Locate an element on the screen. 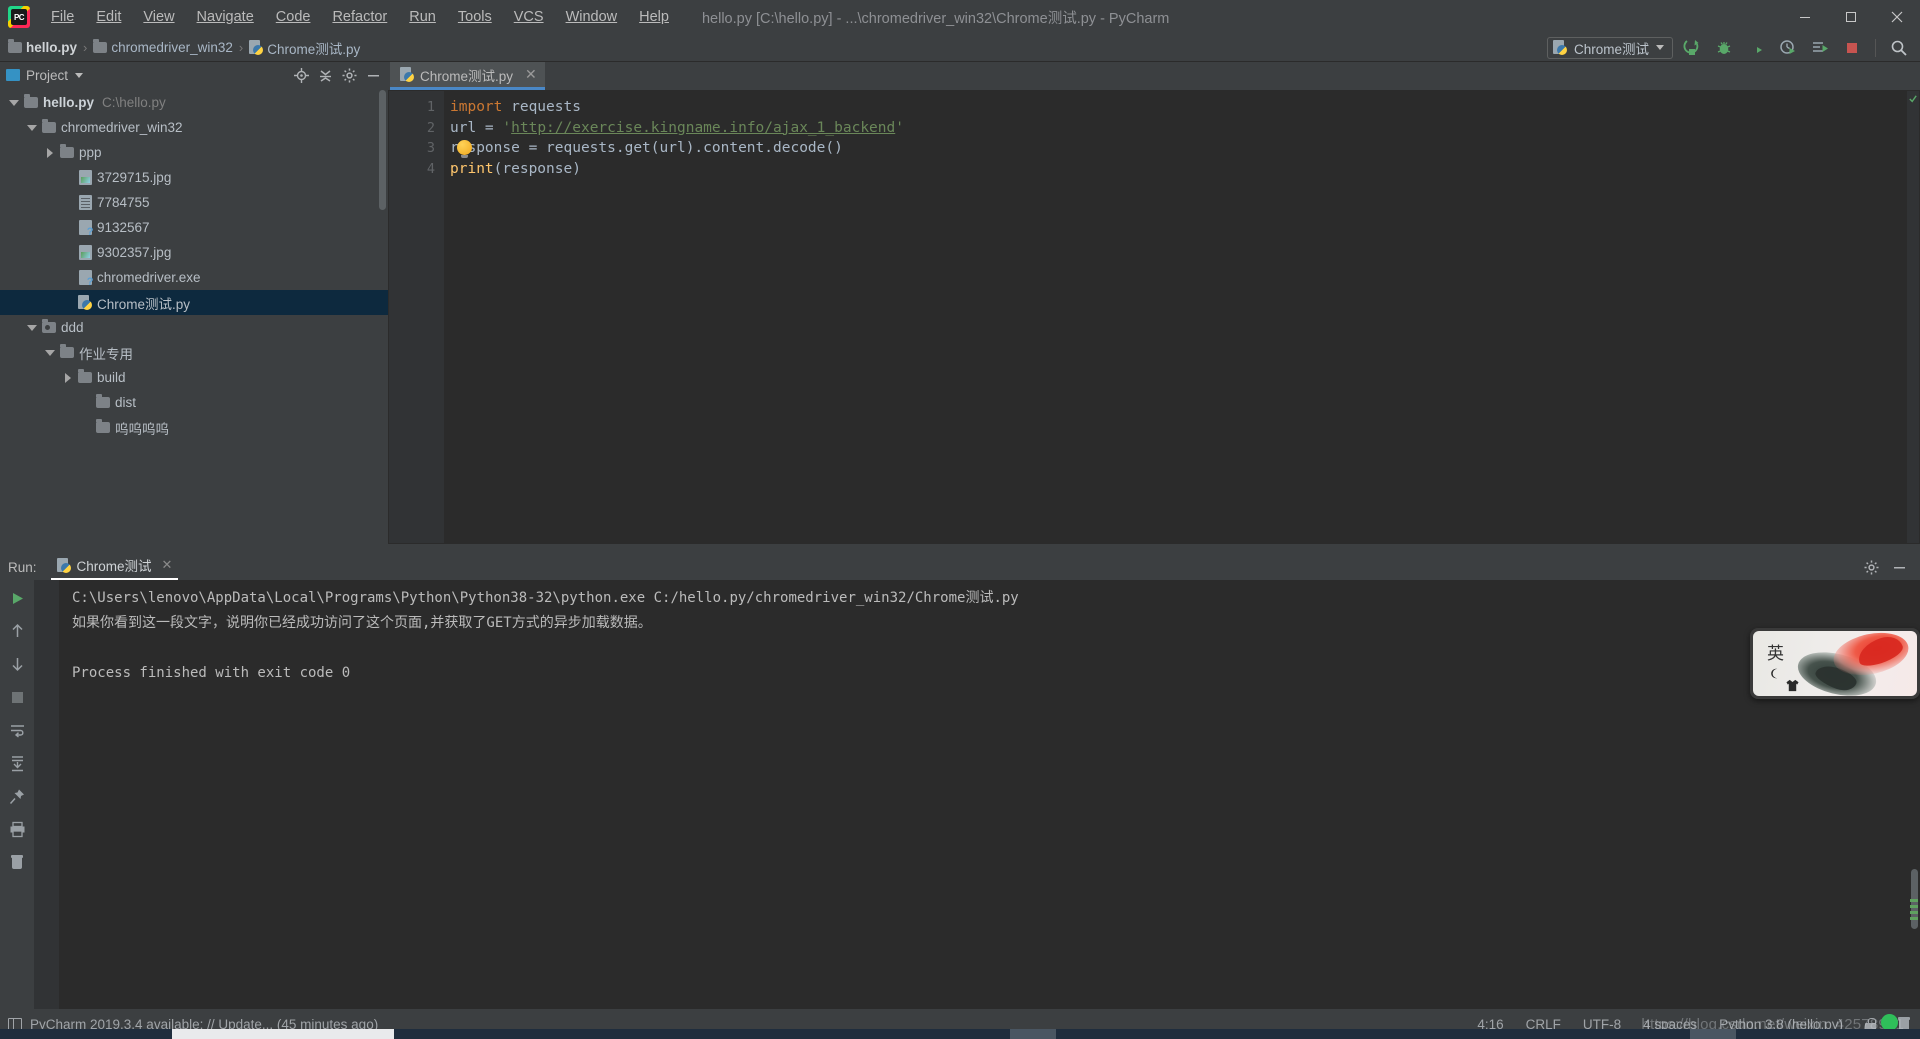  scroll-to-end-icon is located at coordinates (17, 763).